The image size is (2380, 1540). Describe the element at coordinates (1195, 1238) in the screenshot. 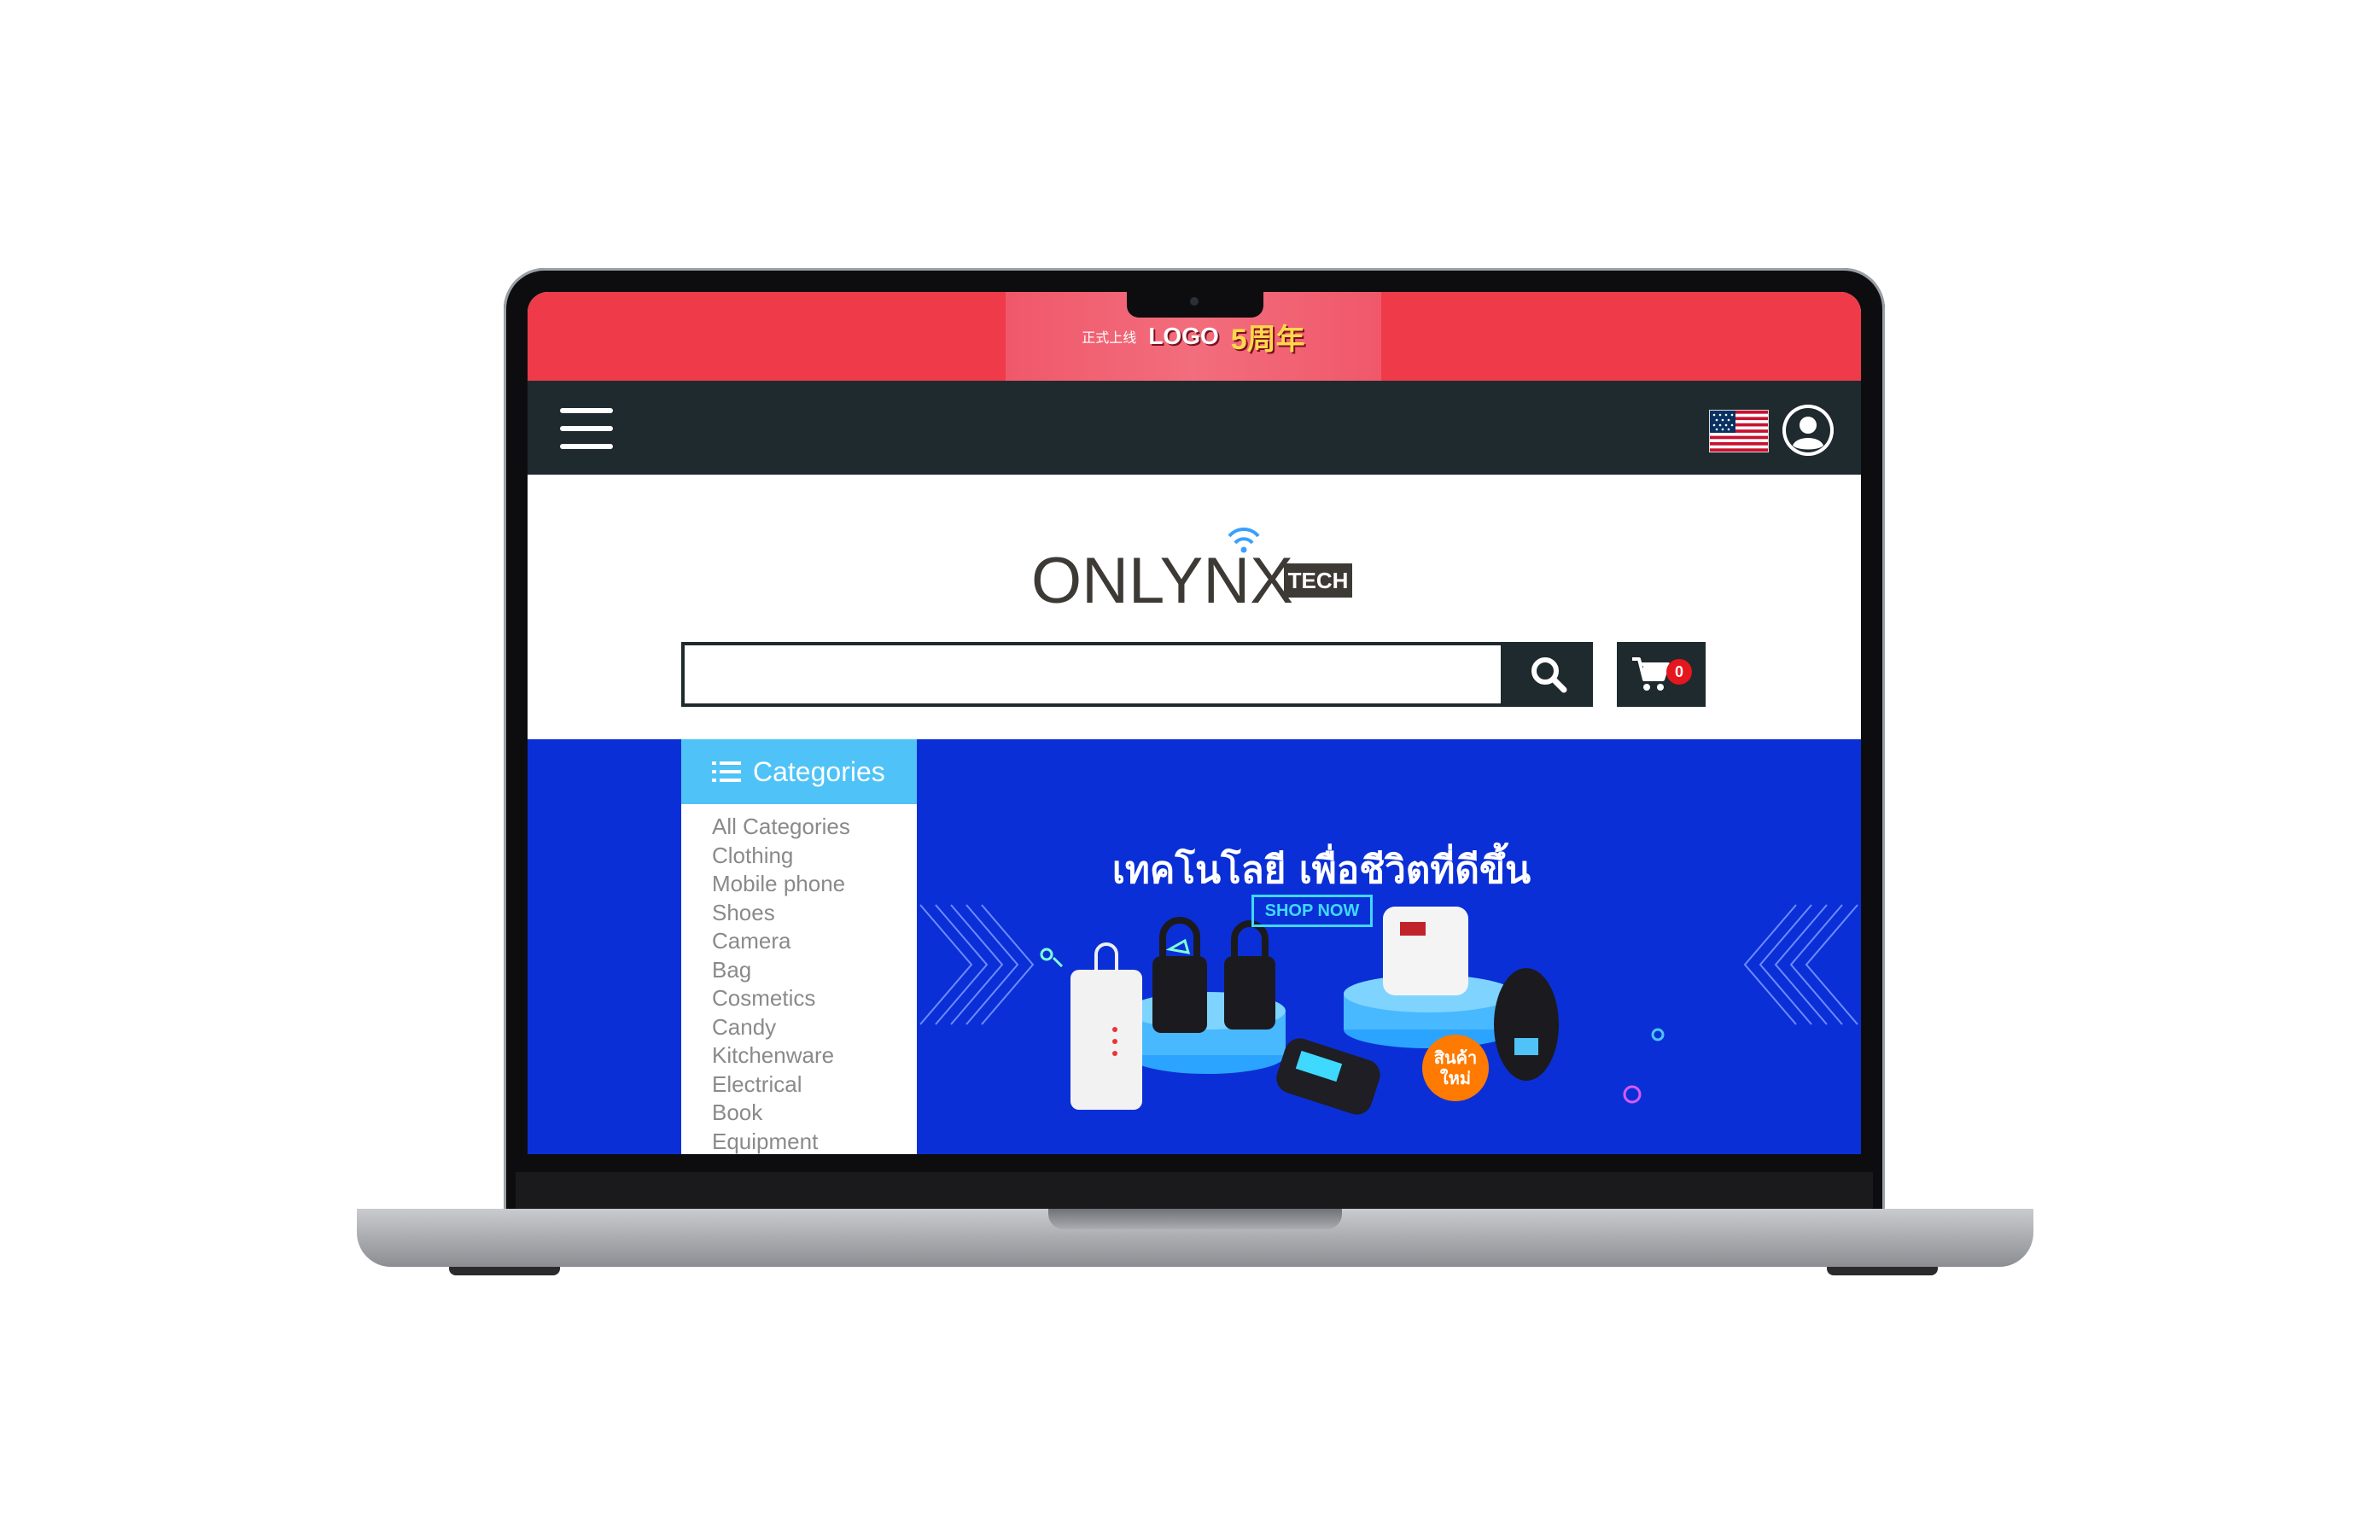

I see `laptop-base` at that location.